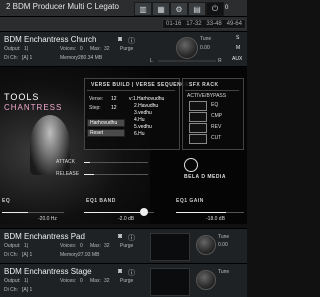 The width and height of the screenshot is (320, 297). What do you see at coordinates (204, 24) in the screenshot?
I see `multi-channel-ranges: 01-16 17-32 33-48 49-64` at bounding box center [204, 24].